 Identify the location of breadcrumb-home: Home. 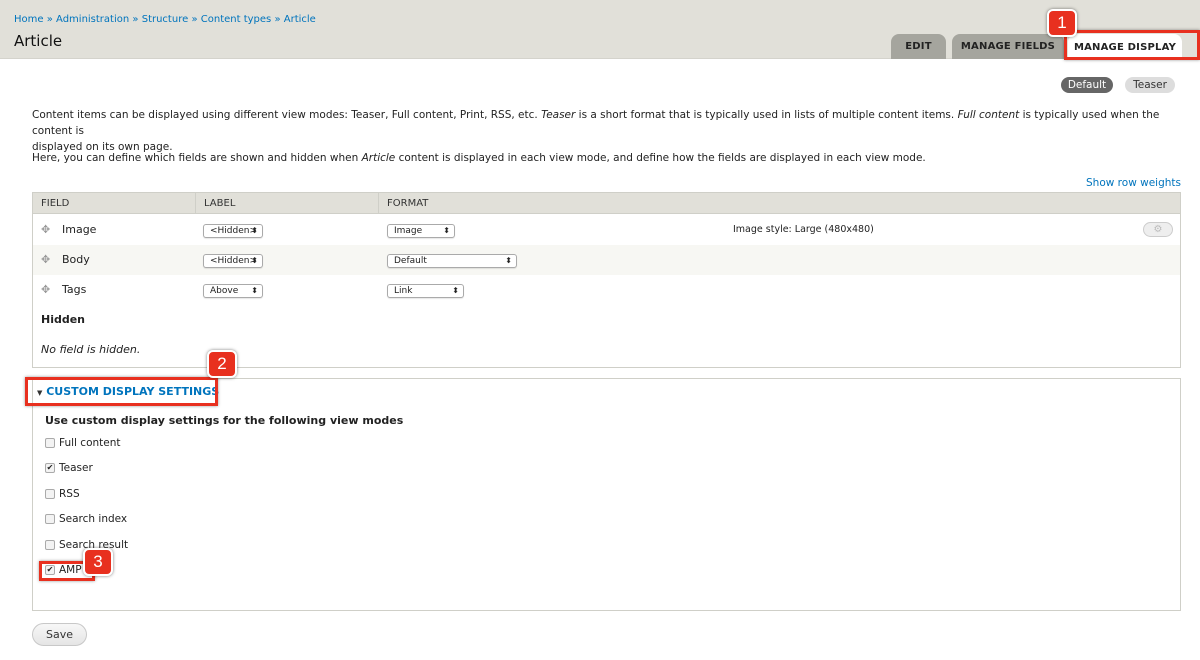
(29, 19).